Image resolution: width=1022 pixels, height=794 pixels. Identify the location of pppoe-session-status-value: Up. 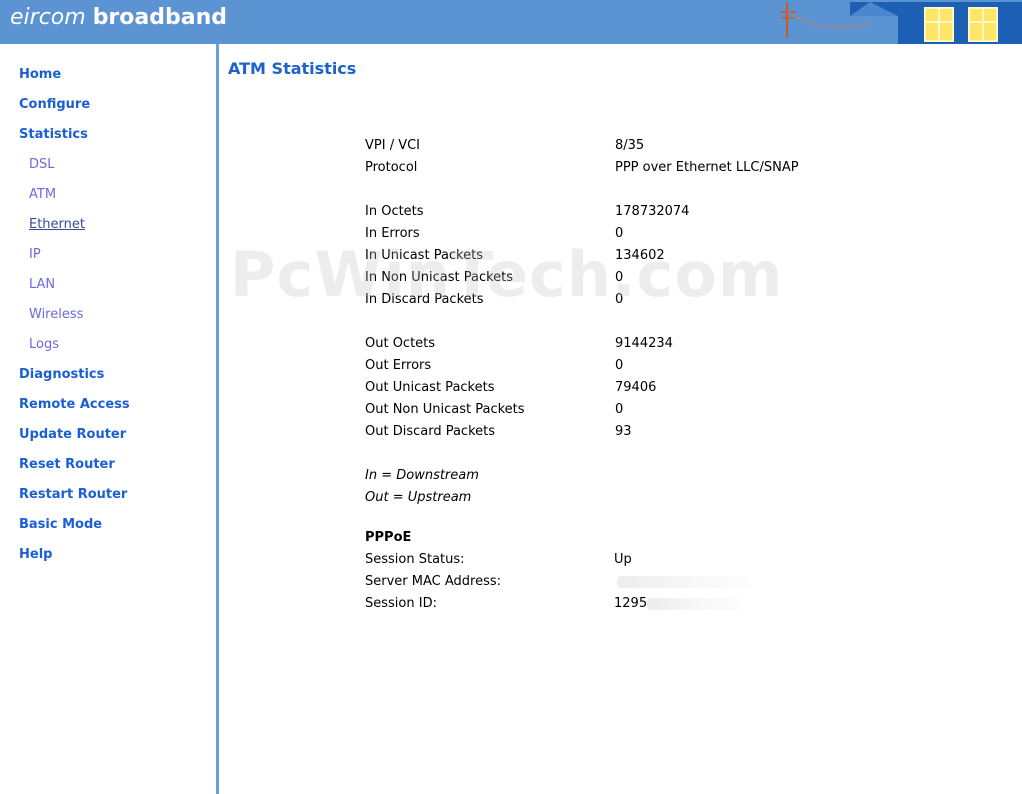
(623, 559).